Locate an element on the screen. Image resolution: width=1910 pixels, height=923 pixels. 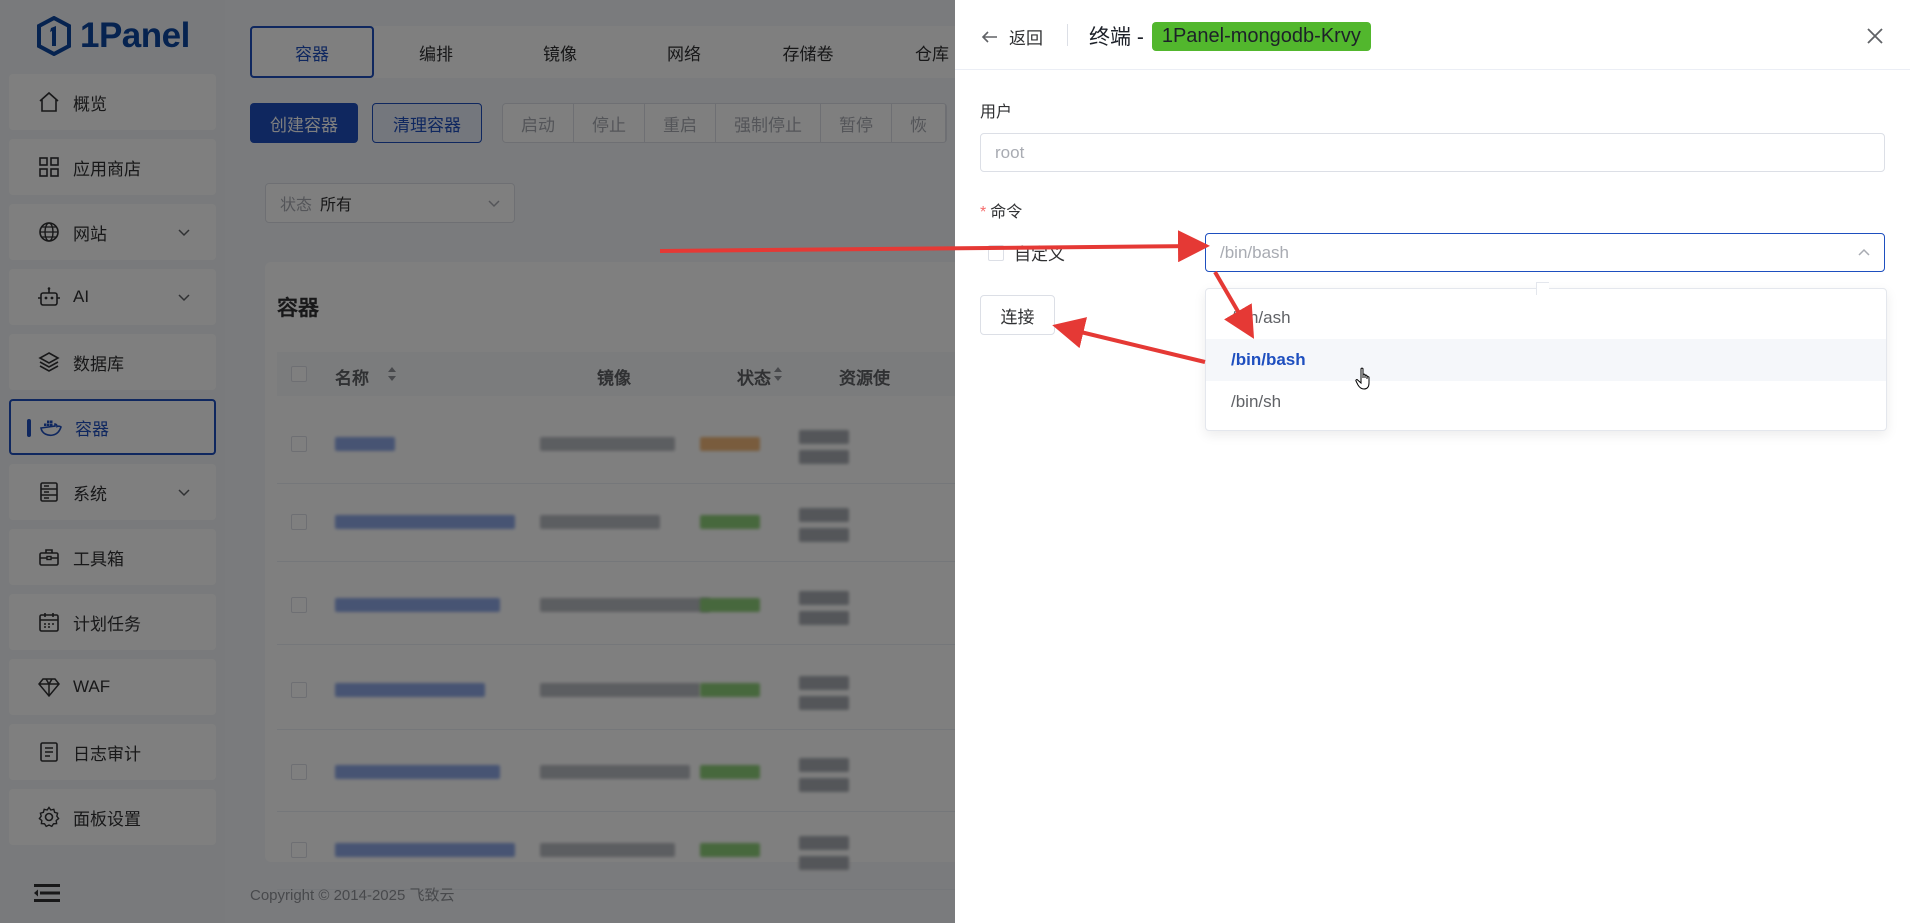
command-option: /bin/ash is located at coordinates (1546, 318).